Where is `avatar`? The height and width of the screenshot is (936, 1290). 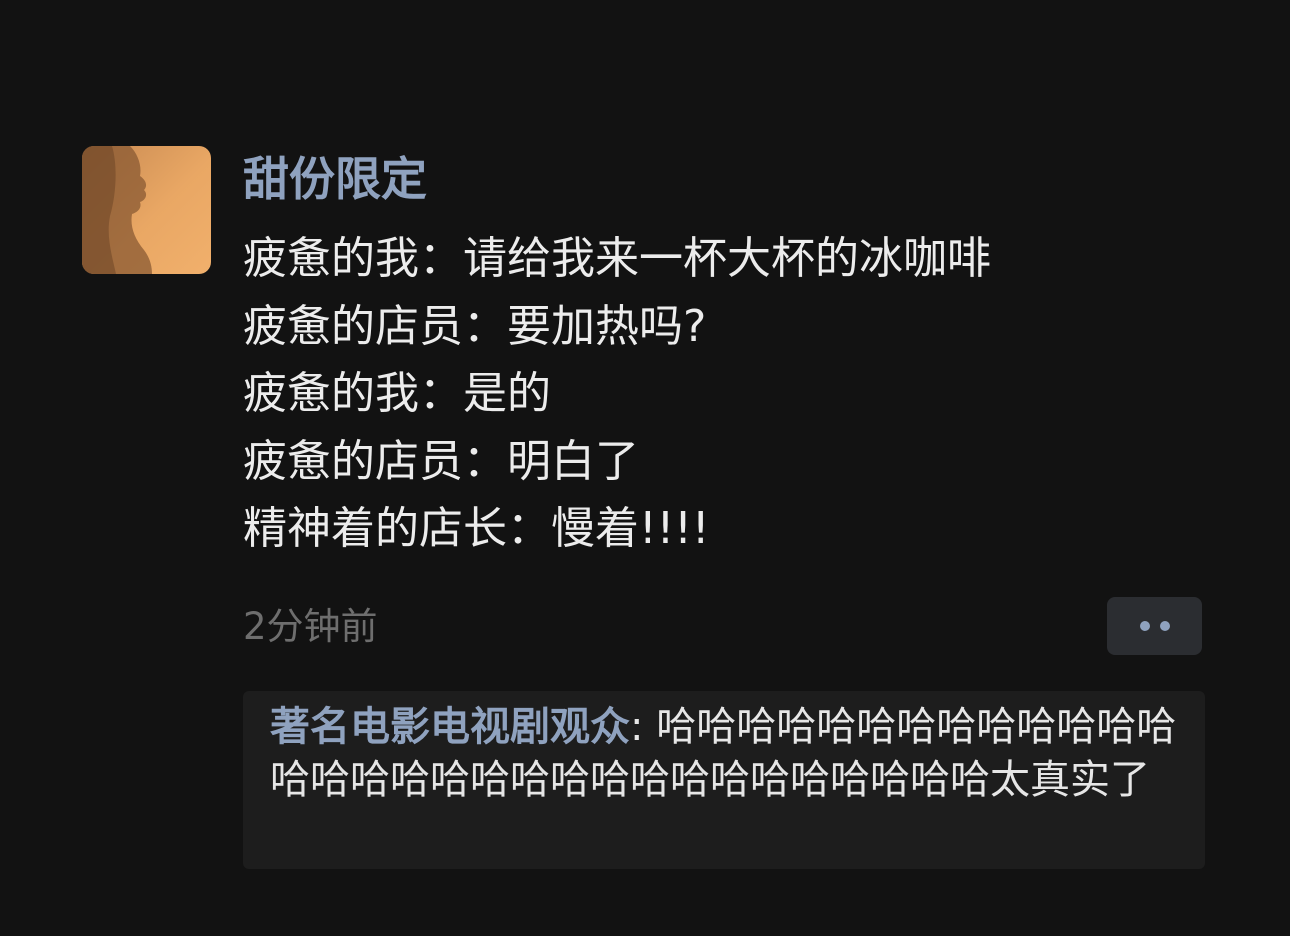
avatar is located at coordinates (146, 210).